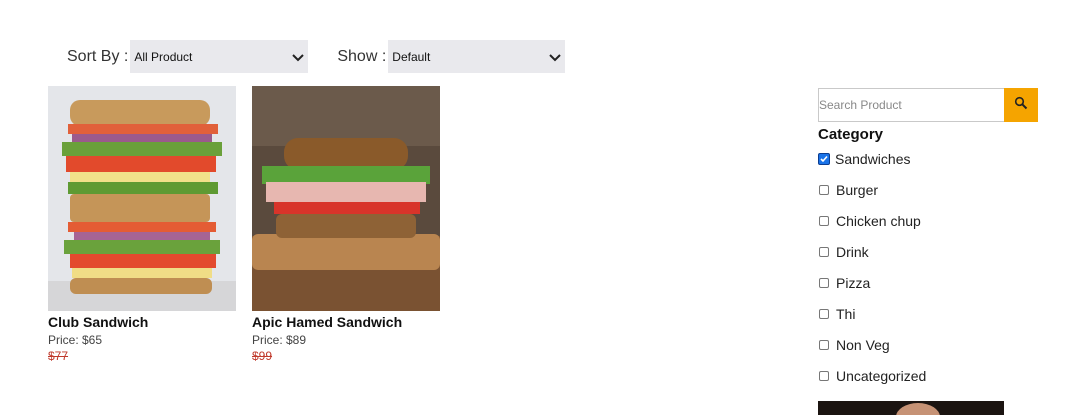  I want to click on search-button, so click(1021, 105).